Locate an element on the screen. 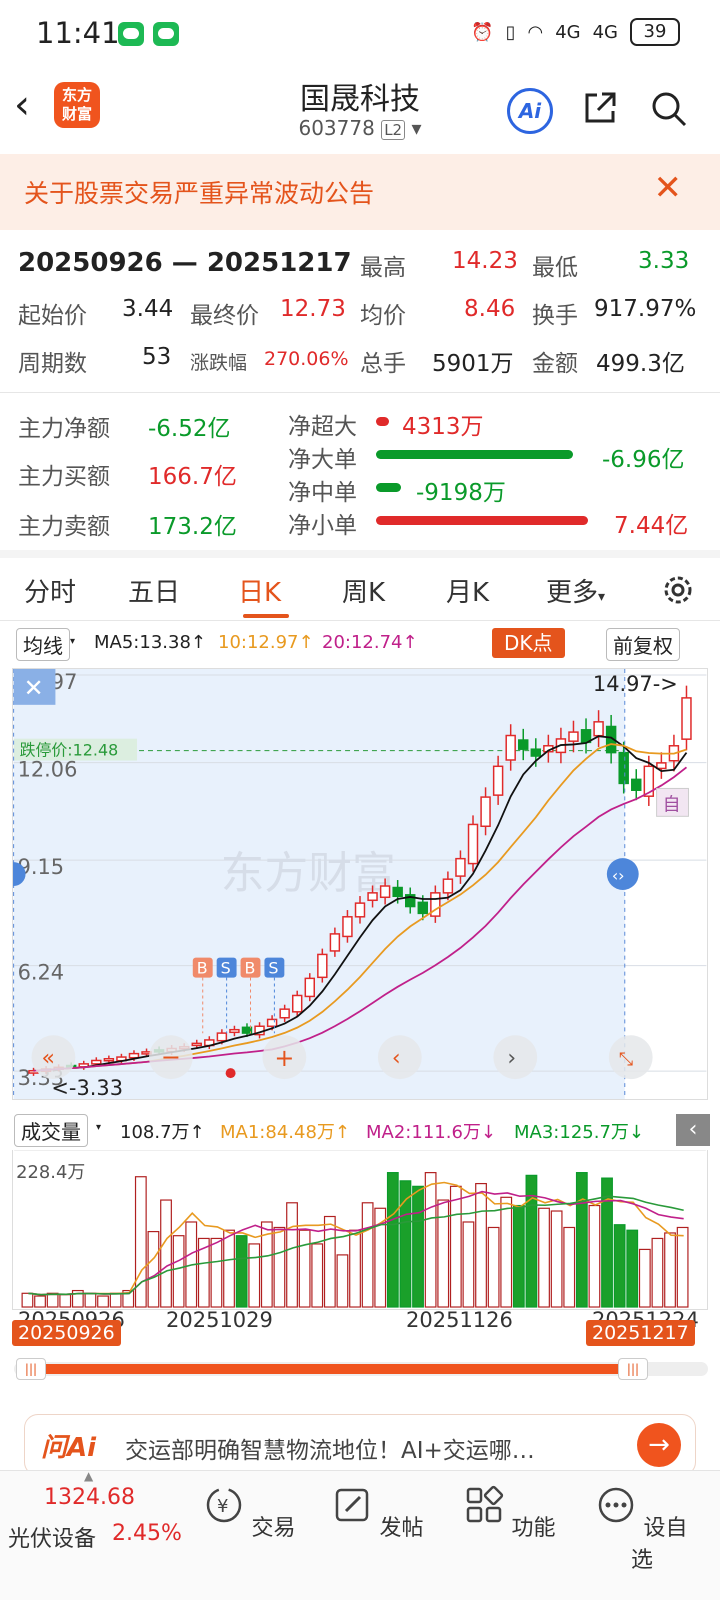 This screenshot has width=720, height=1600. main-sell-label: 主力卖额 is located at coordinates (64, 527).